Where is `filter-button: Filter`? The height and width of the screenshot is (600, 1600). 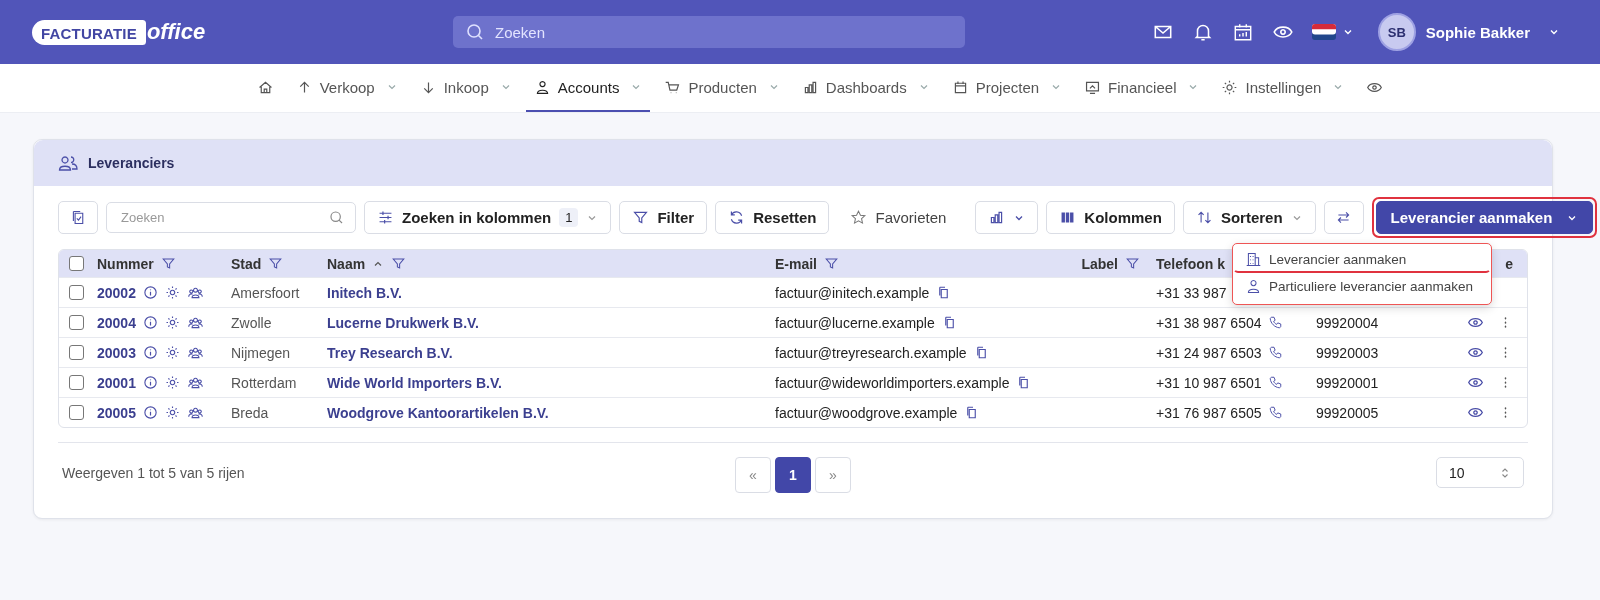 filter-button: Filter is located at coordinates (663, 217).